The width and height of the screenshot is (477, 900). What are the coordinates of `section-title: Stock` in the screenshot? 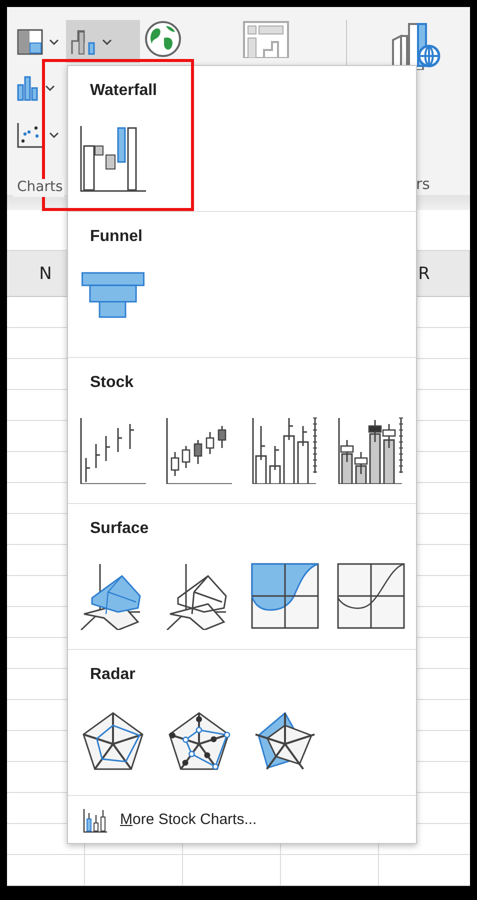 It's located at (112, 383).